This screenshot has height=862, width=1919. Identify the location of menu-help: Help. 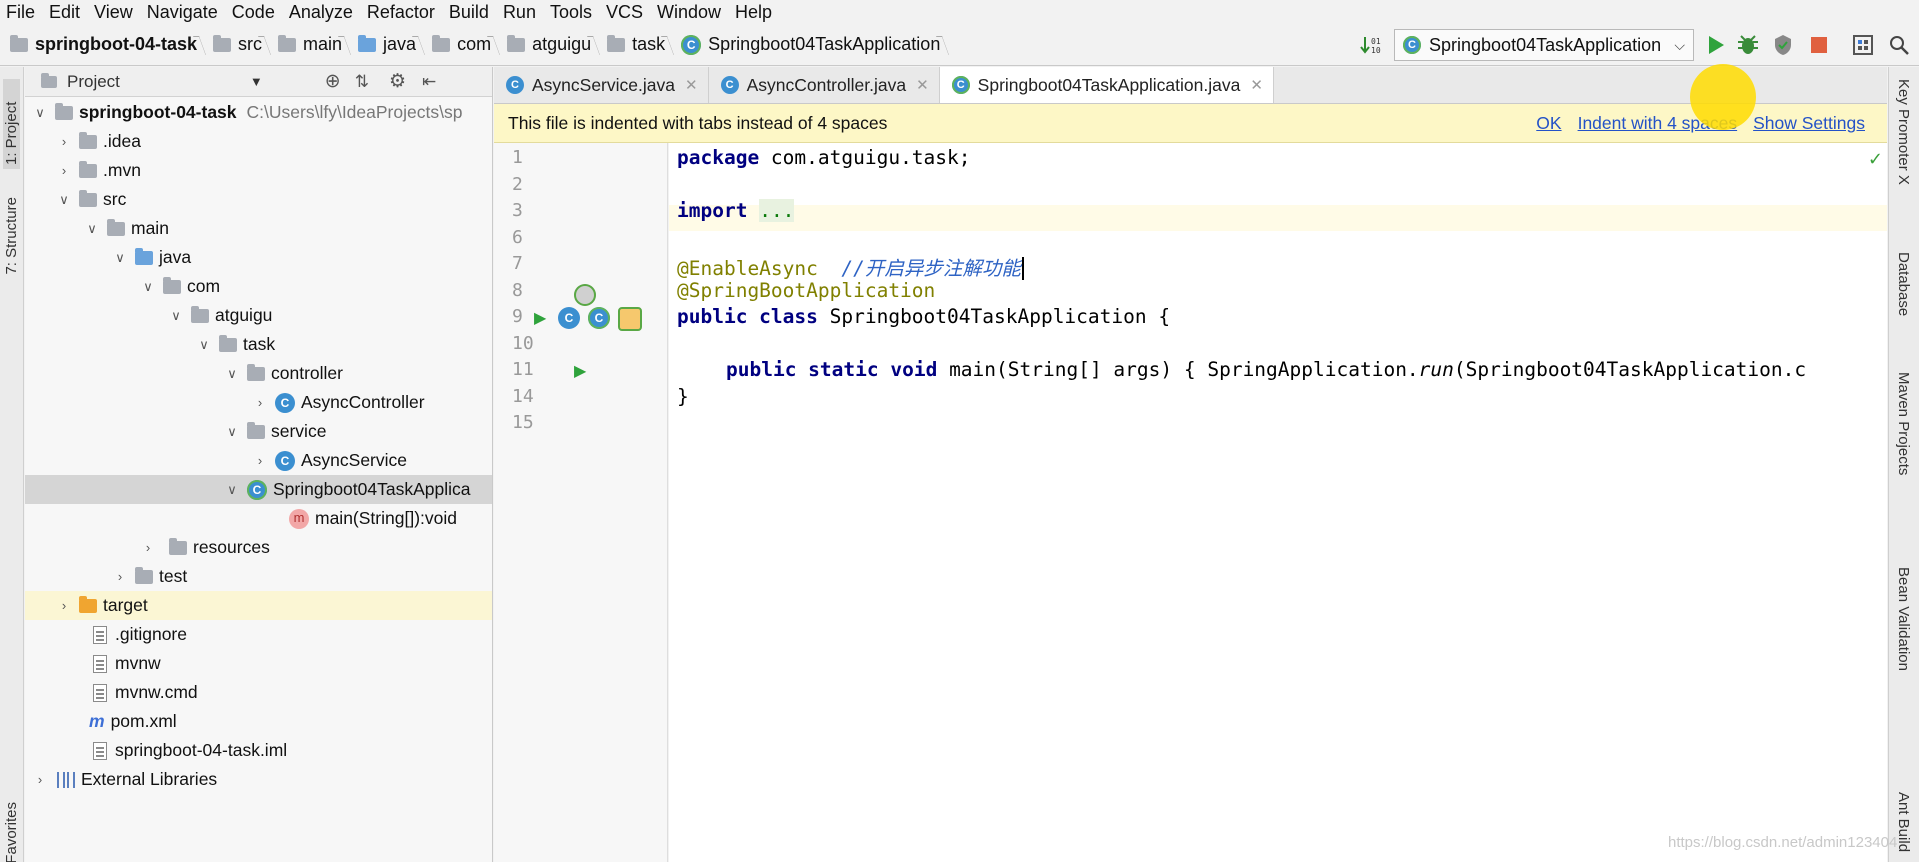
(754, 12).